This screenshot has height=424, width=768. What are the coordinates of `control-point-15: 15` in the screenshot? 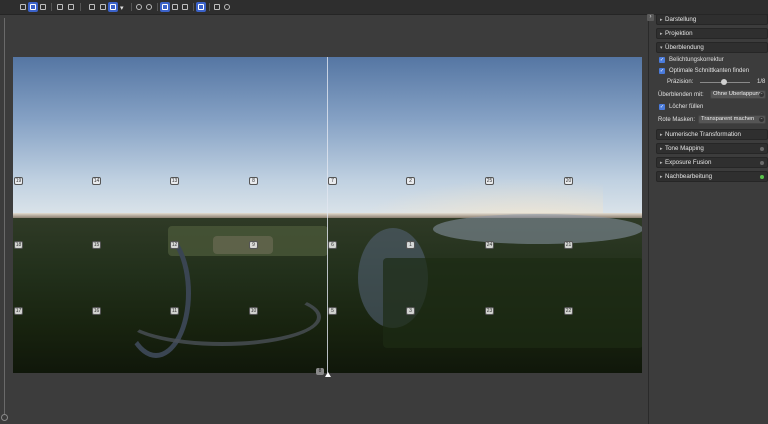 It's located at (96, 245).